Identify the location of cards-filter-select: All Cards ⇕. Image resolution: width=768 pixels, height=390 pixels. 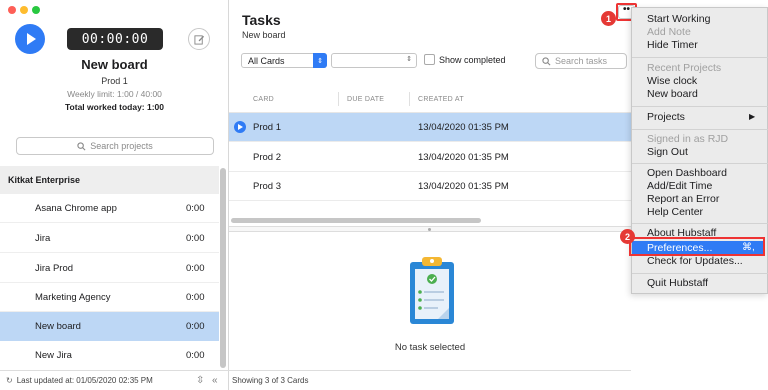
(284, 60).